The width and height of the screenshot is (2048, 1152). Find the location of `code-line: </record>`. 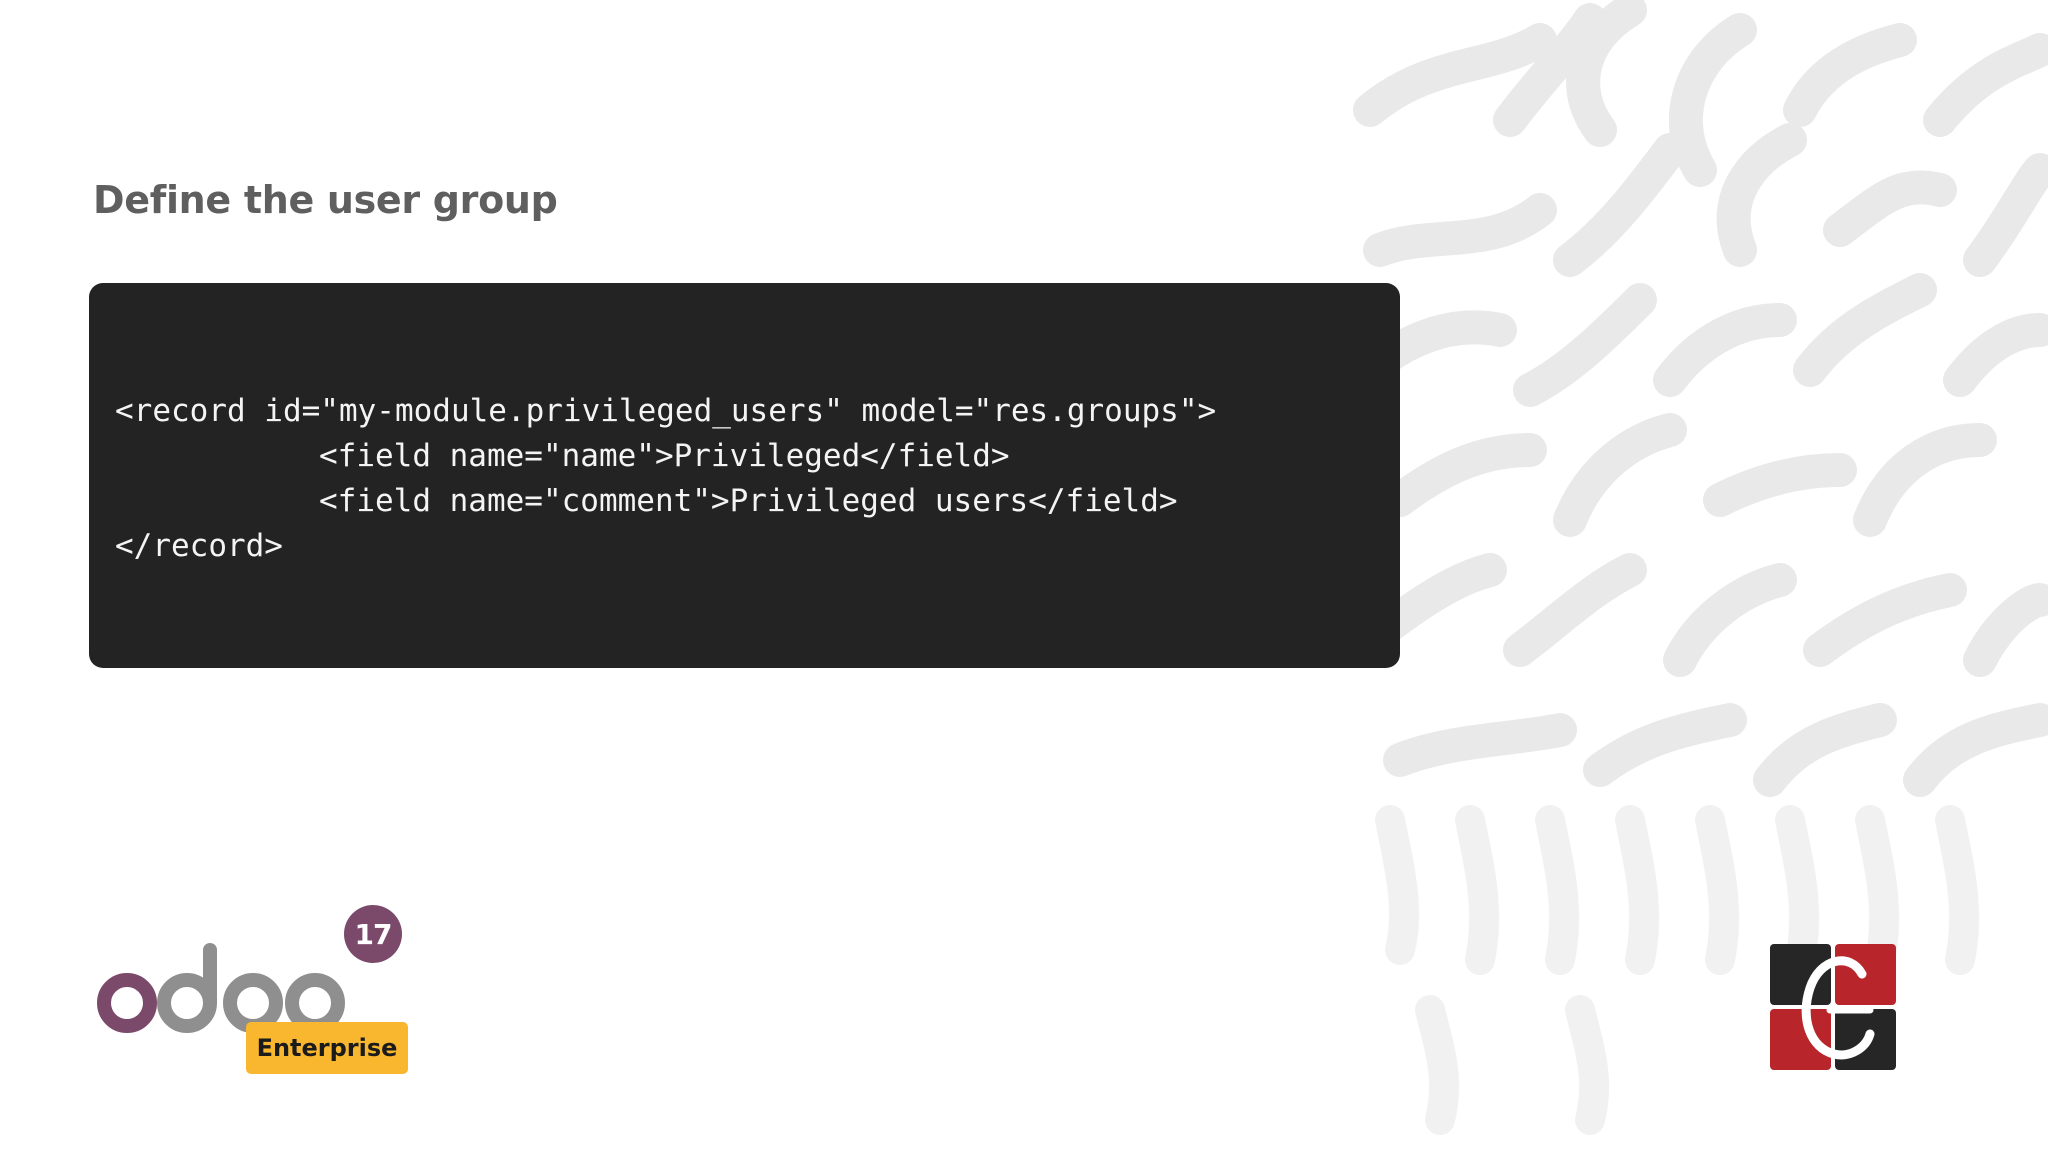

code-line: </record> is located at coordinates (199, 546).